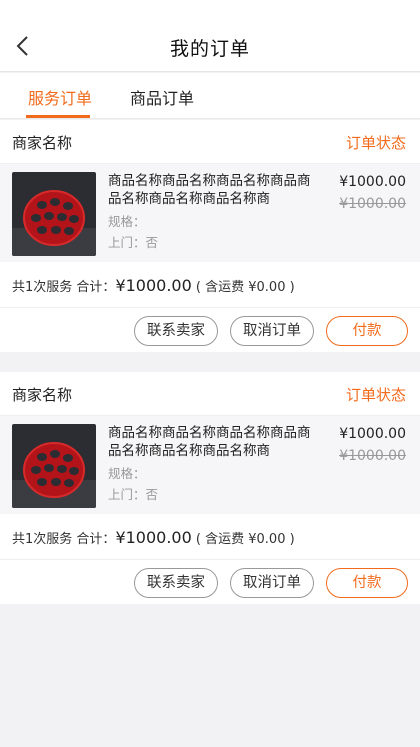 This screenshot has width=420, height=747. What do you see at coordinates (210, 36) in the screenshot?
I see `nav-bar: 我的订单` at bounding box center [210, 36].